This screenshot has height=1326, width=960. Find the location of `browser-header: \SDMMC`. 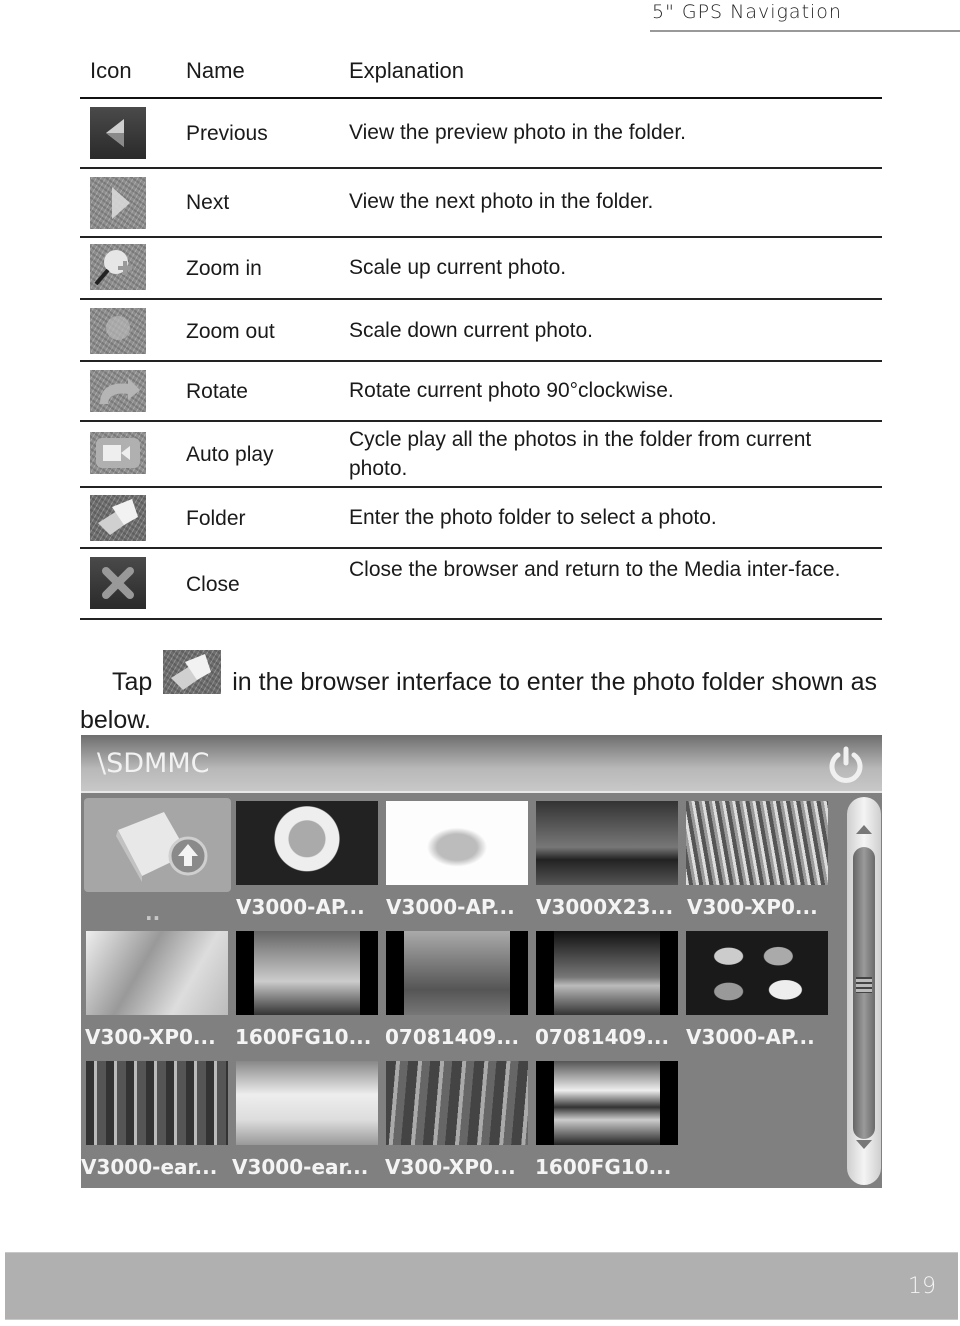

browser-header: \SDMMC is located at coordinates (481, 764).